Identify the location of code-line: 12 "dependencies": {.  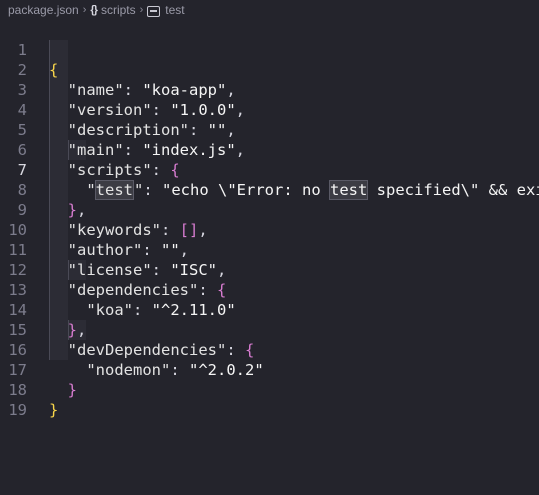
(269, 269).